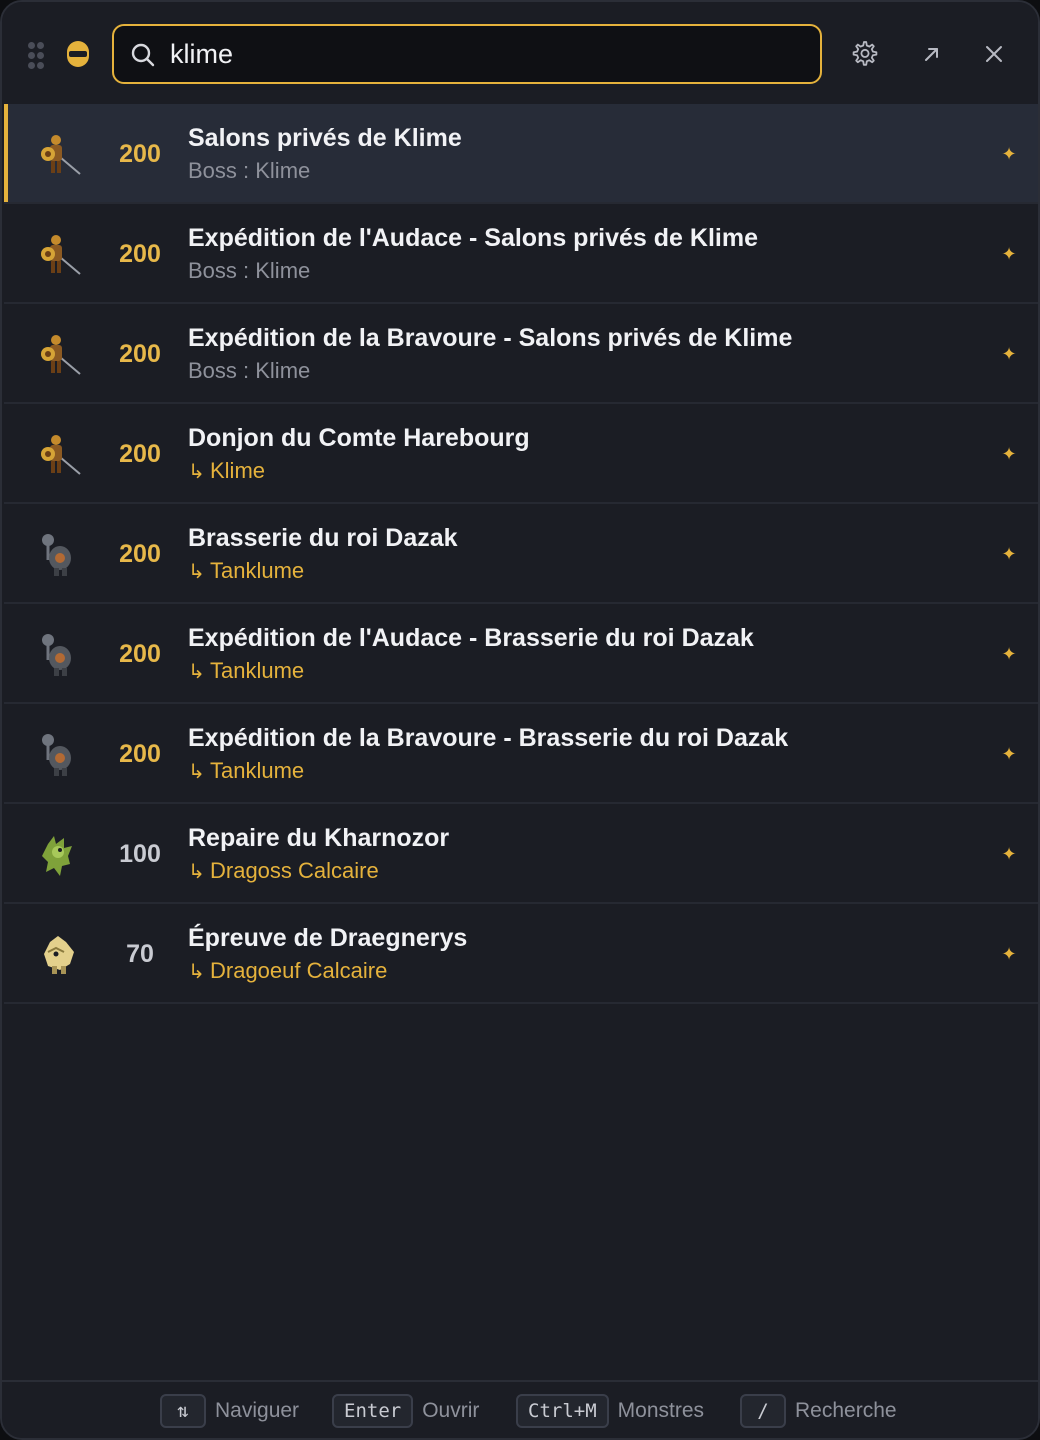  I want to click on search-label: Recherche, so click(846, 1410).